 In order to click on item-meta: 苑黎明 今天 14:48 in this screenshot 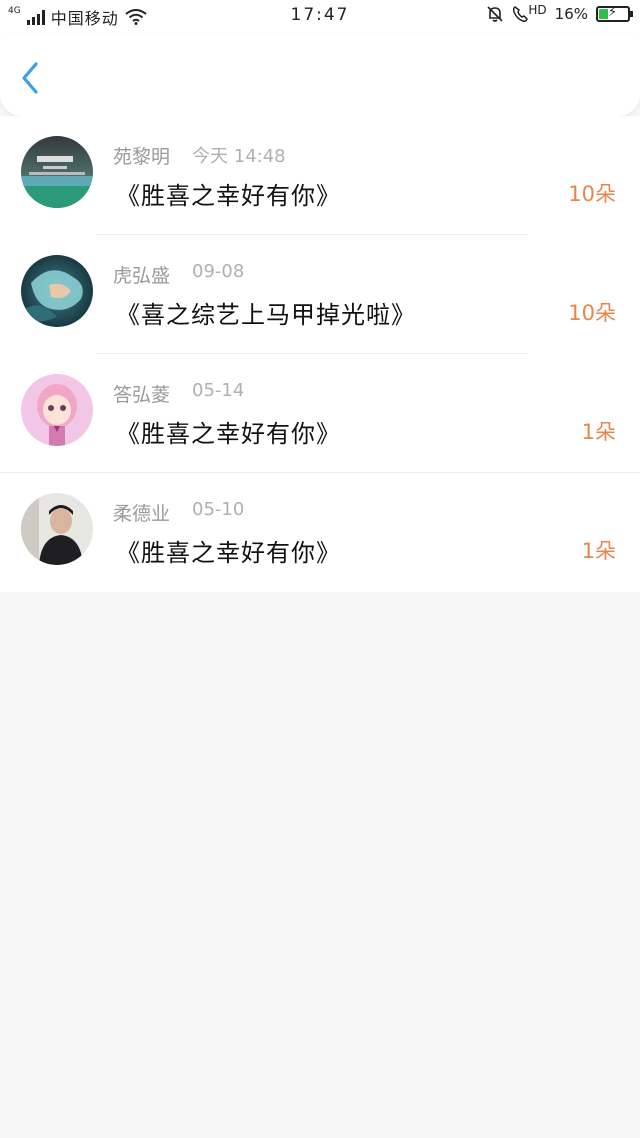, I will do `click(199, 155)`.